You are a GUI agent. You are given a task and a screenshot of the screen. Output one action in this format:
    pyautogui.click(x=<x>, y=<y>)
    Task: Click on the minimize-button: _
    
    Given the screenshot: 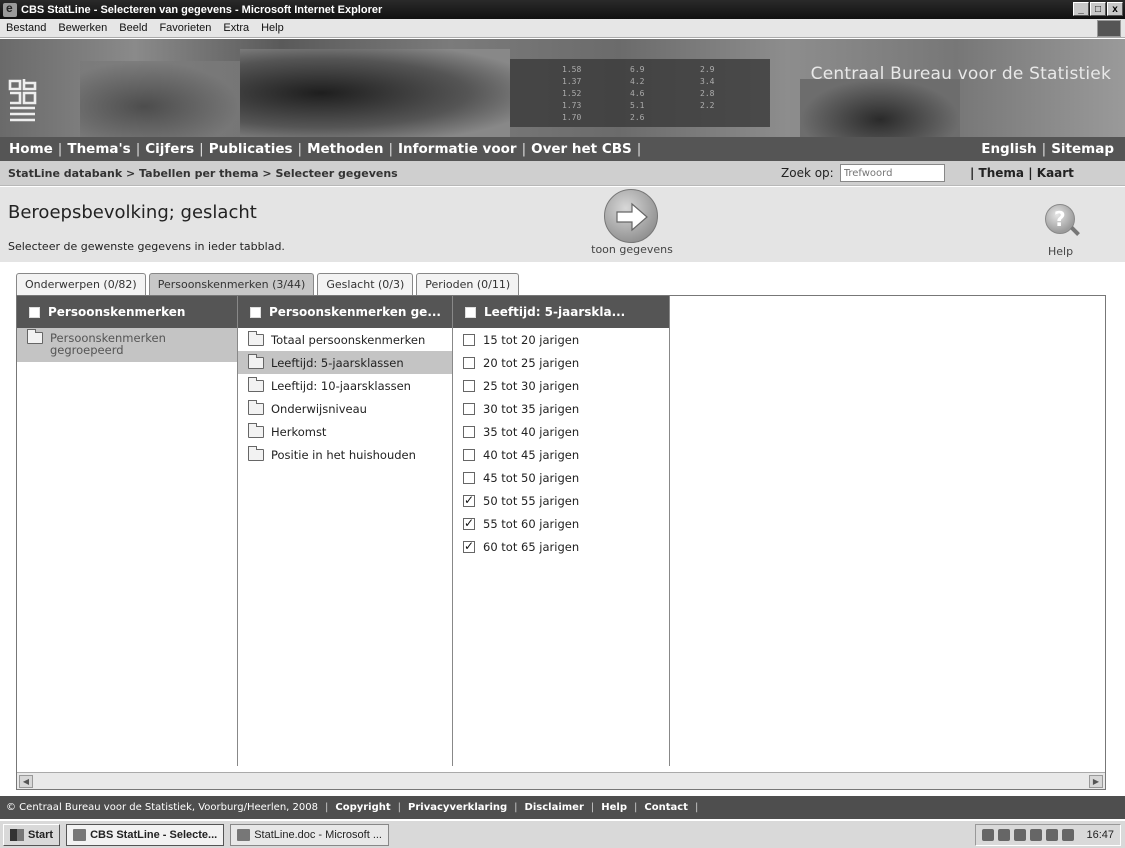 What is the action you would take?
    pyautogui.click(x=1081, y=9)
    